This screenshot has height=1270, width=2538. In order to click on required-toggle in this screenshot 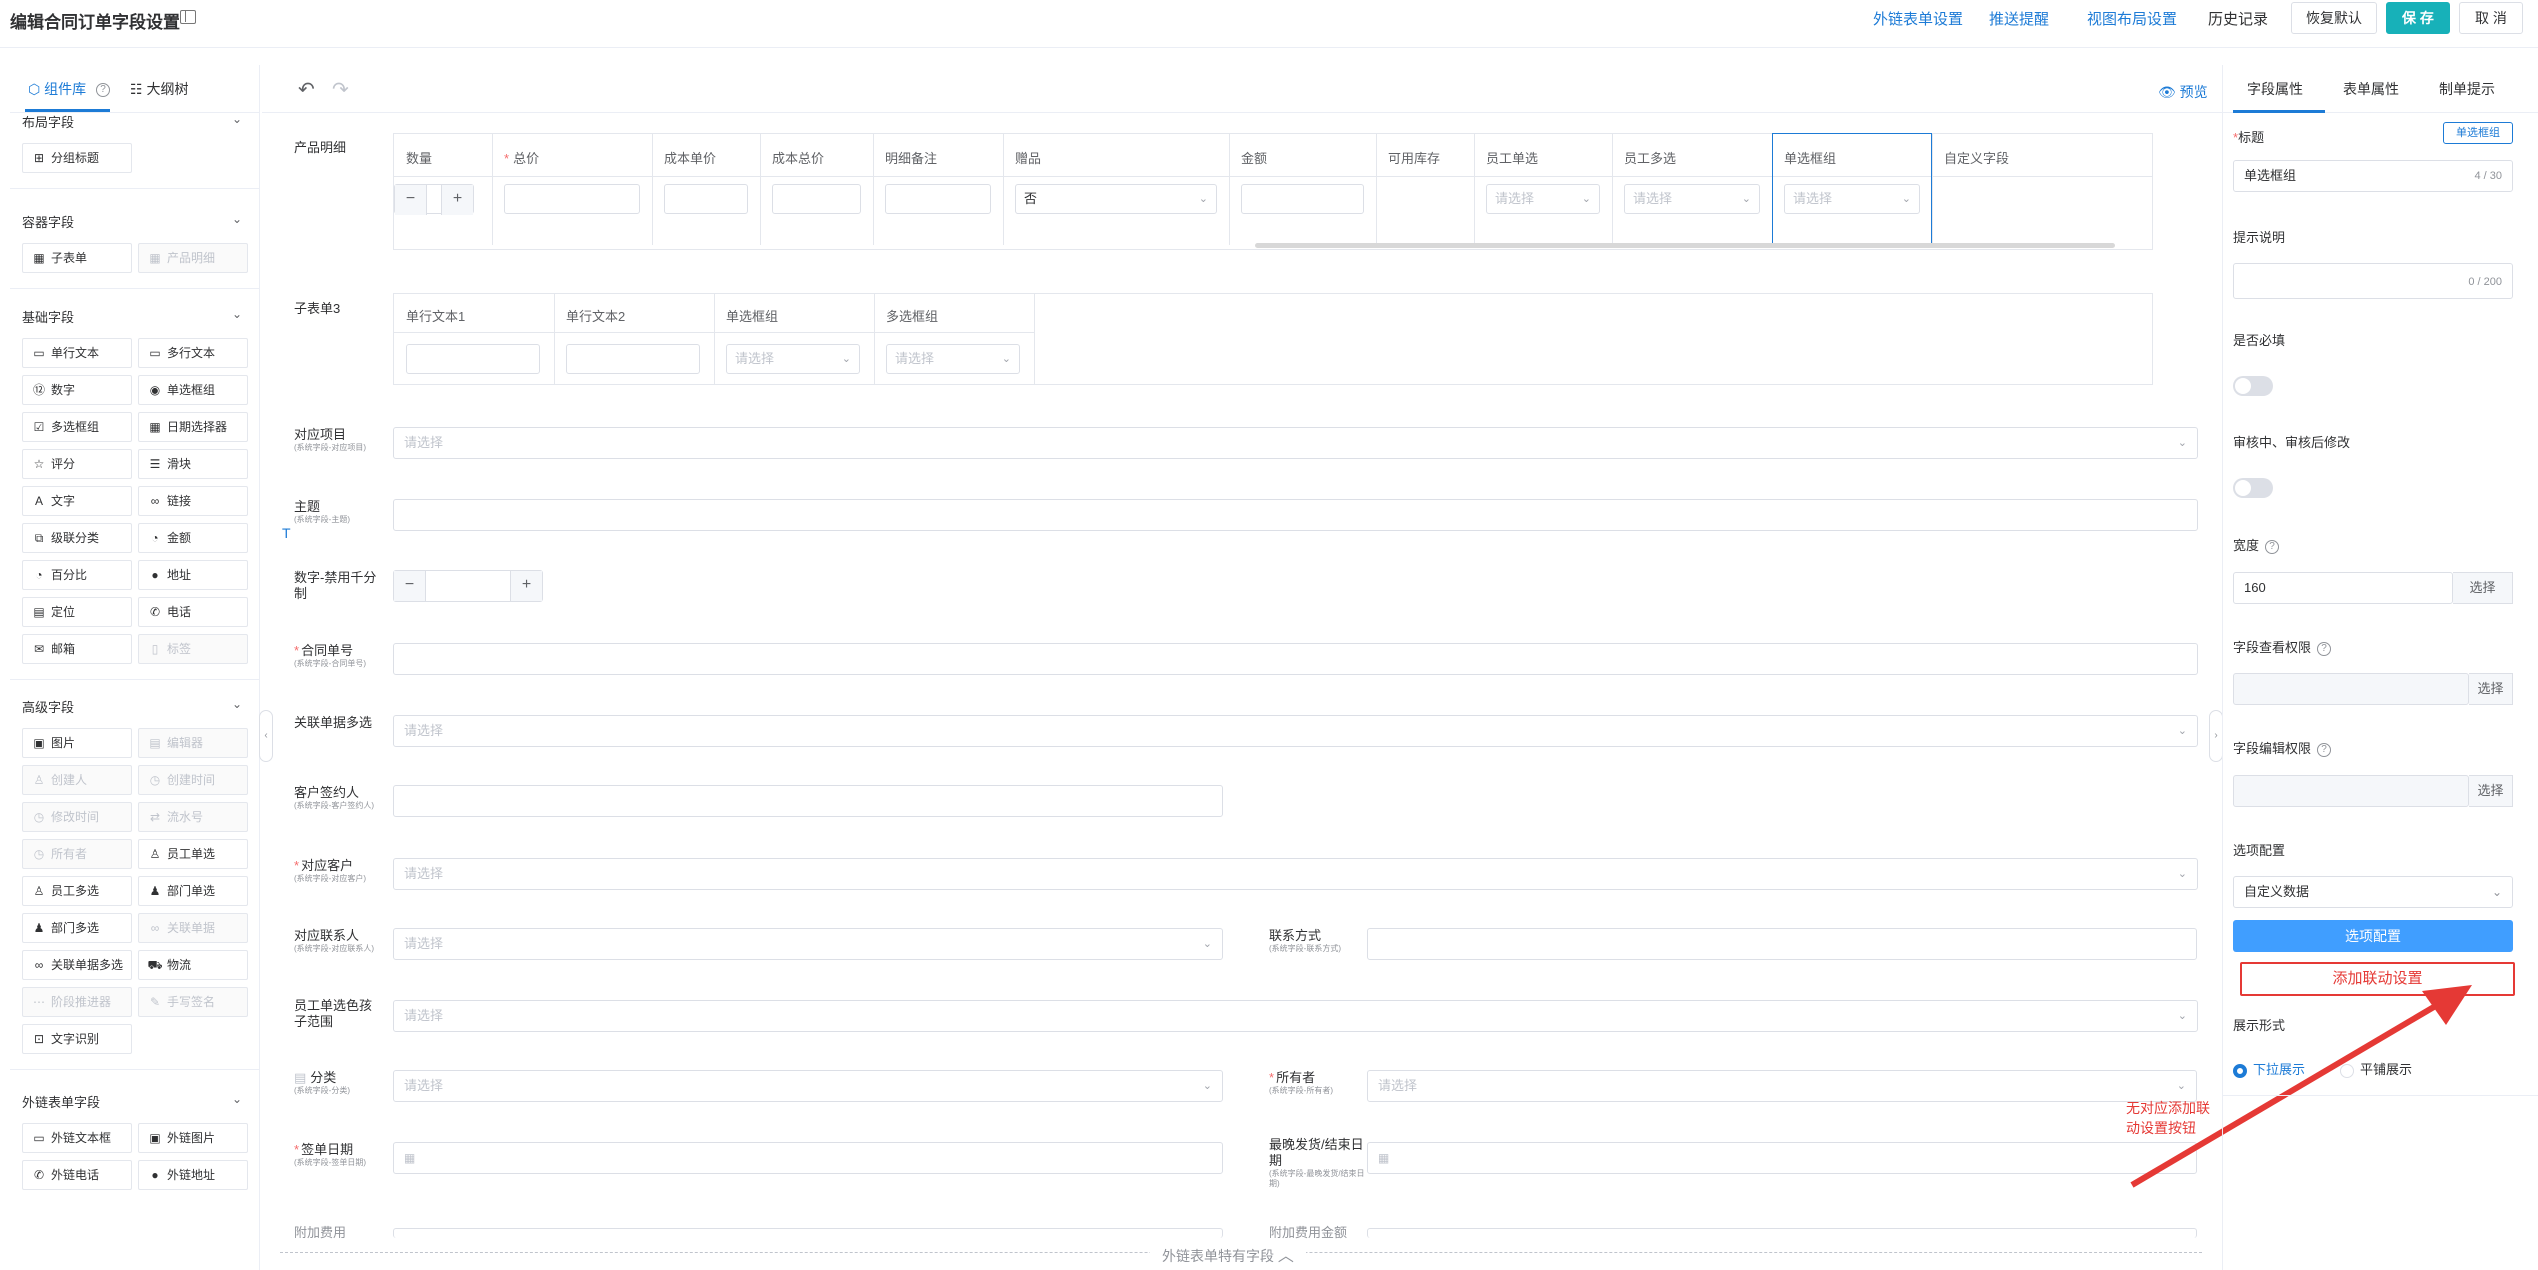, I will do `click(2253, 386)`.